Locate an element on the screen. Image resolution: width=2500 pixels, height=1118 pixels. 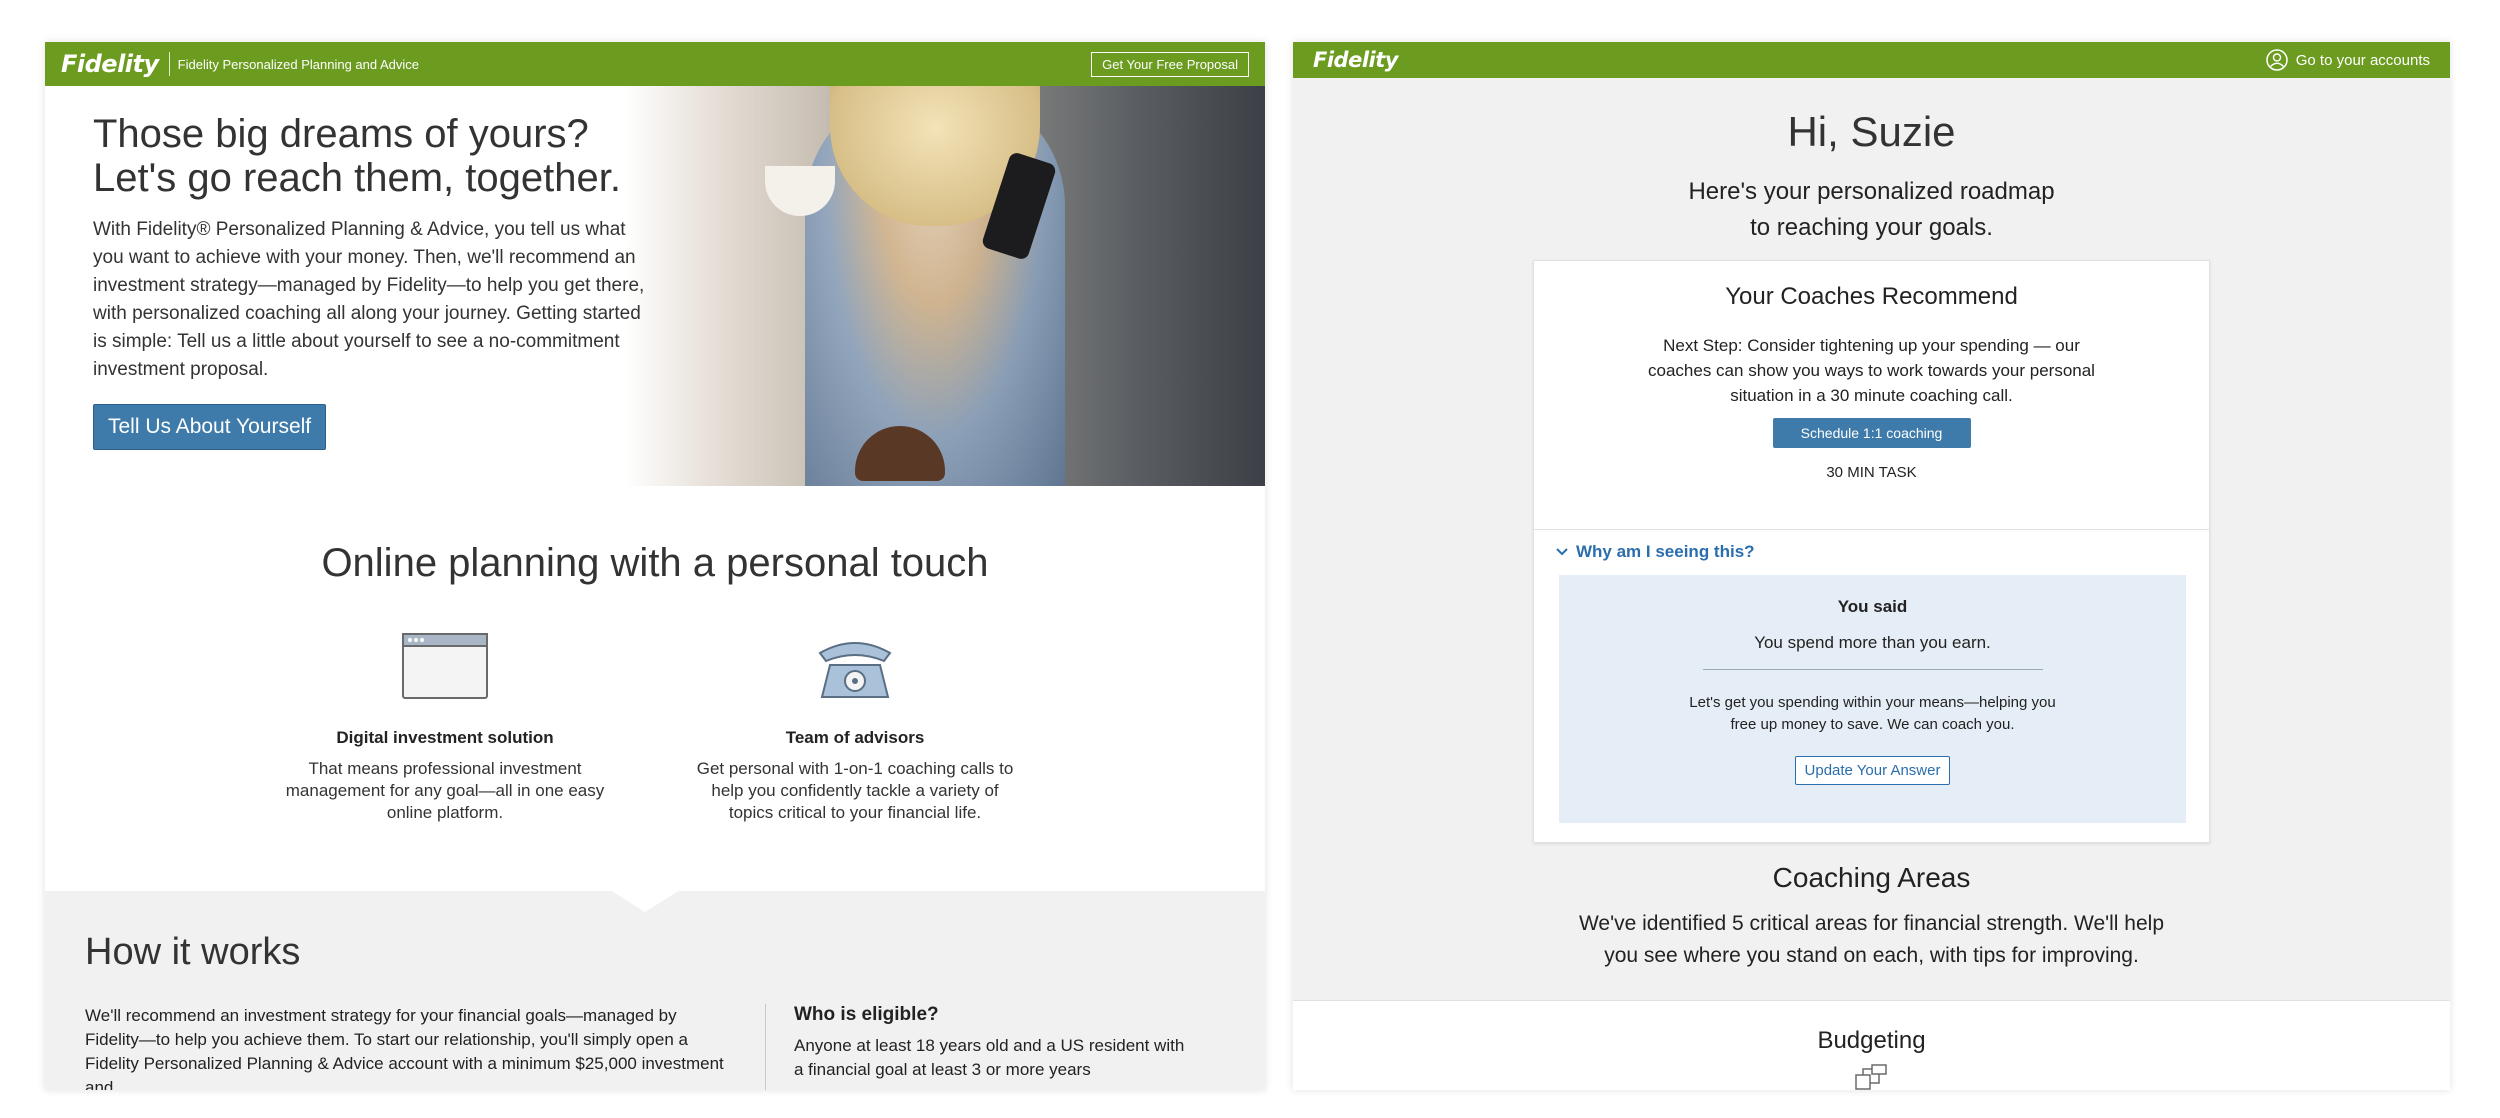
feature-title: Team of advisors is located at coordinates (855, 737).